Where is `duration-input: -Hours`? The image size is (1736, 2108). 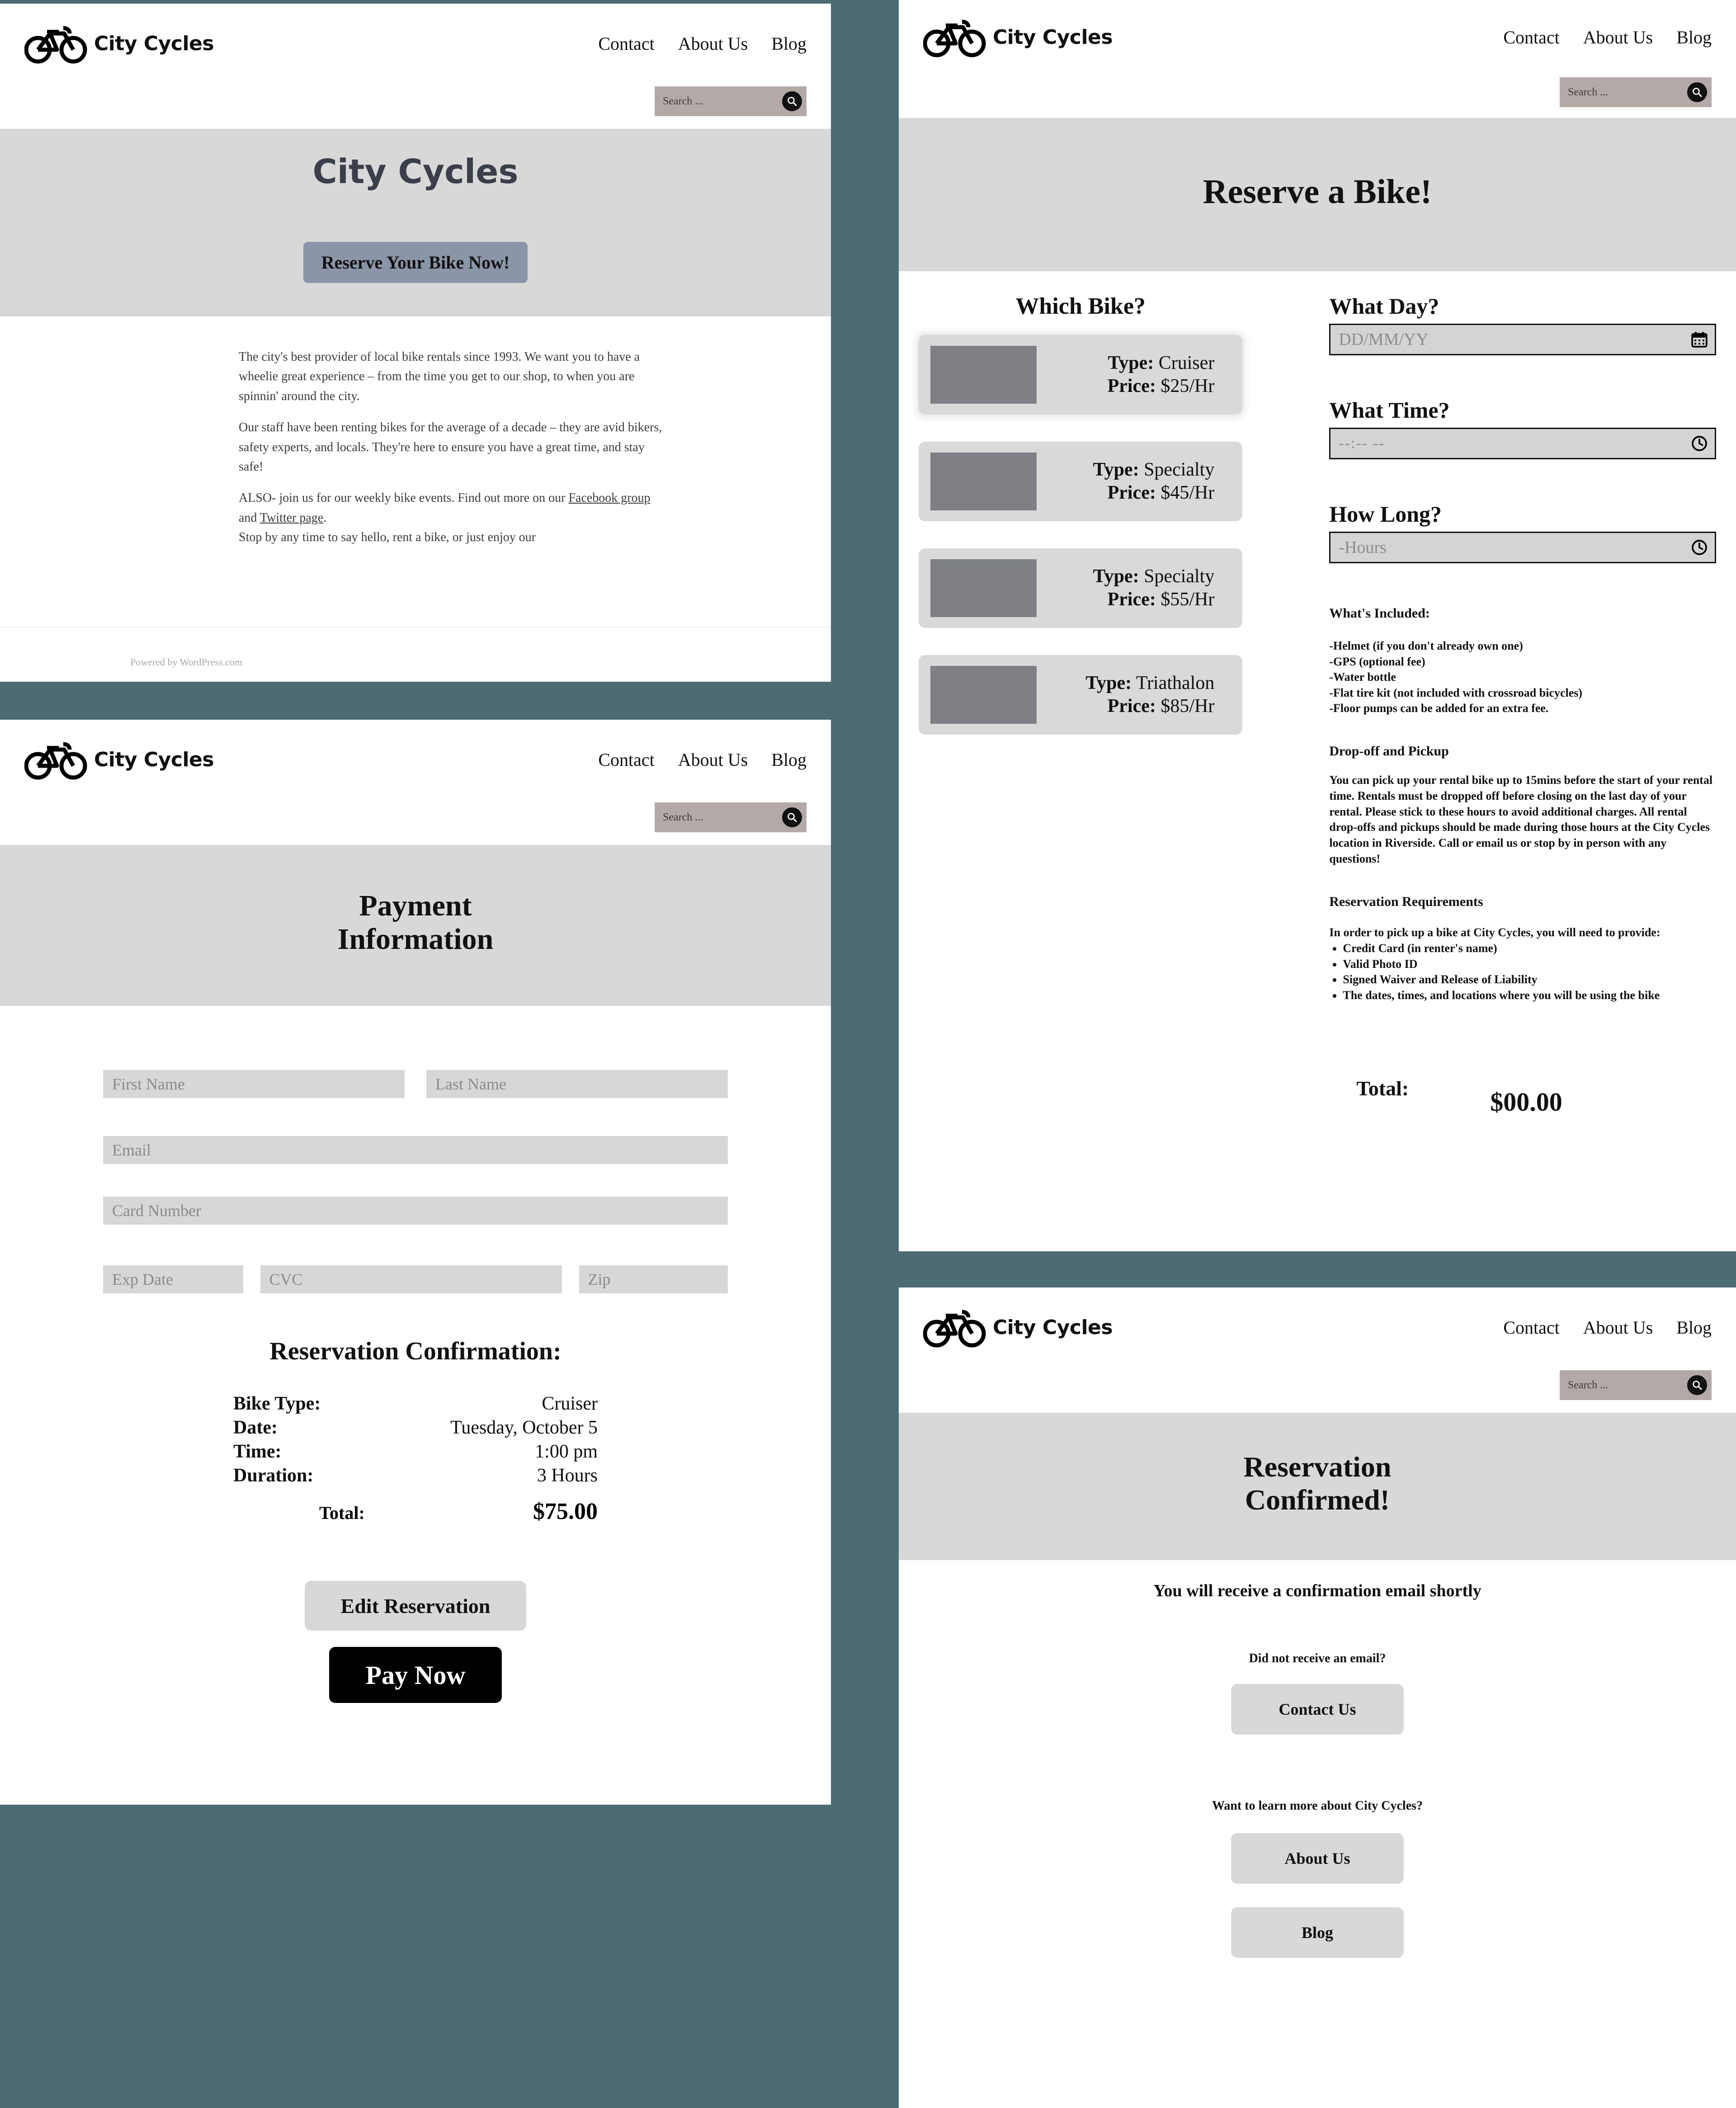
duration-input: -Hours is located at coordinates (1523, 547).